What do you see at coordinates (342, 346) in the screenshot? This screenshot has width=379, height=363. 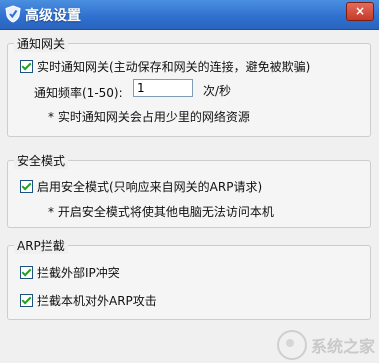 I see `watermark-text: 系统之家` at bounding box center [342, 346].